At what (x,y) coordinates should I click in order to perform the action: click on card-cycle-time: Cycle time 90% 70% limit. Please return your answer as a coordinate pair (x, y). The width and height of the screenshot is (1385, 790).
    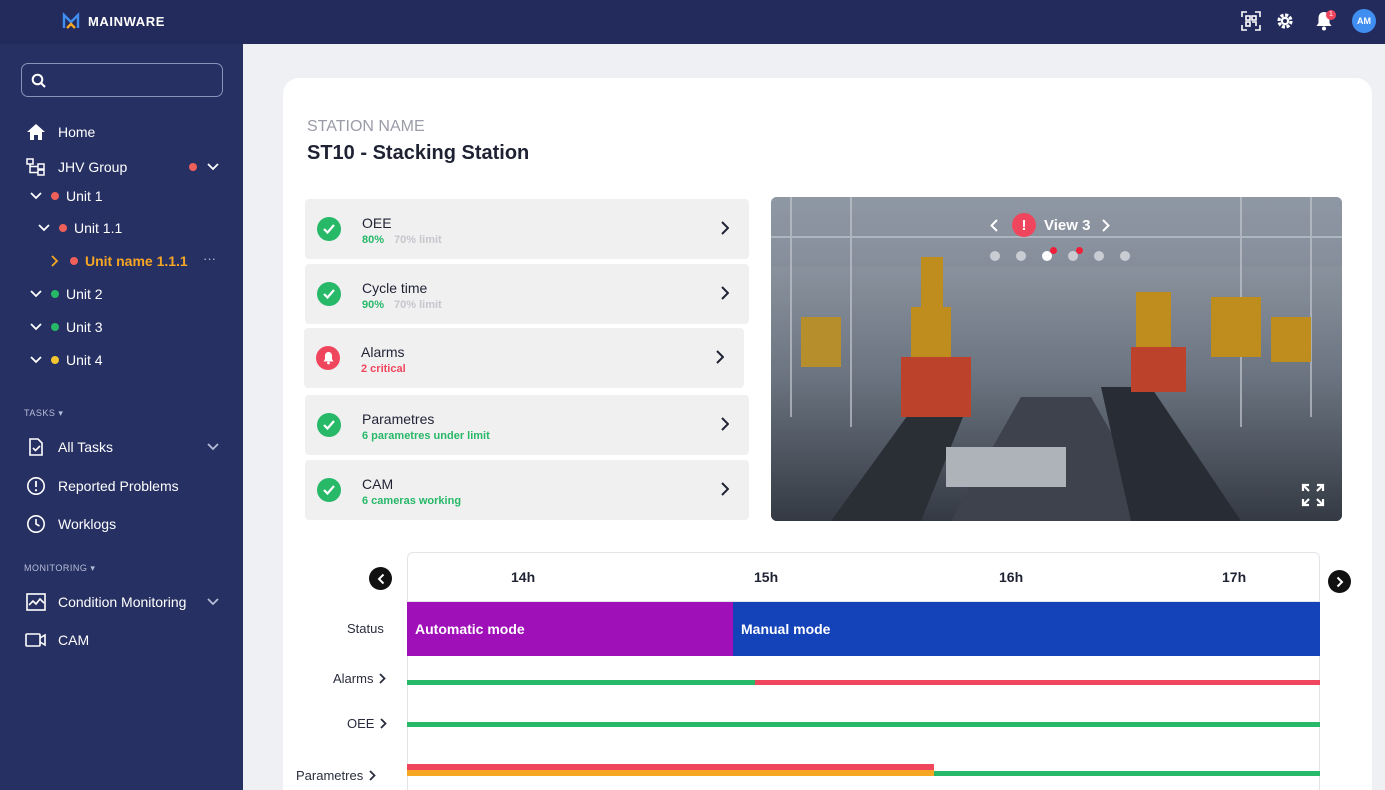
    Looking at the image, I should click on (527, 294).